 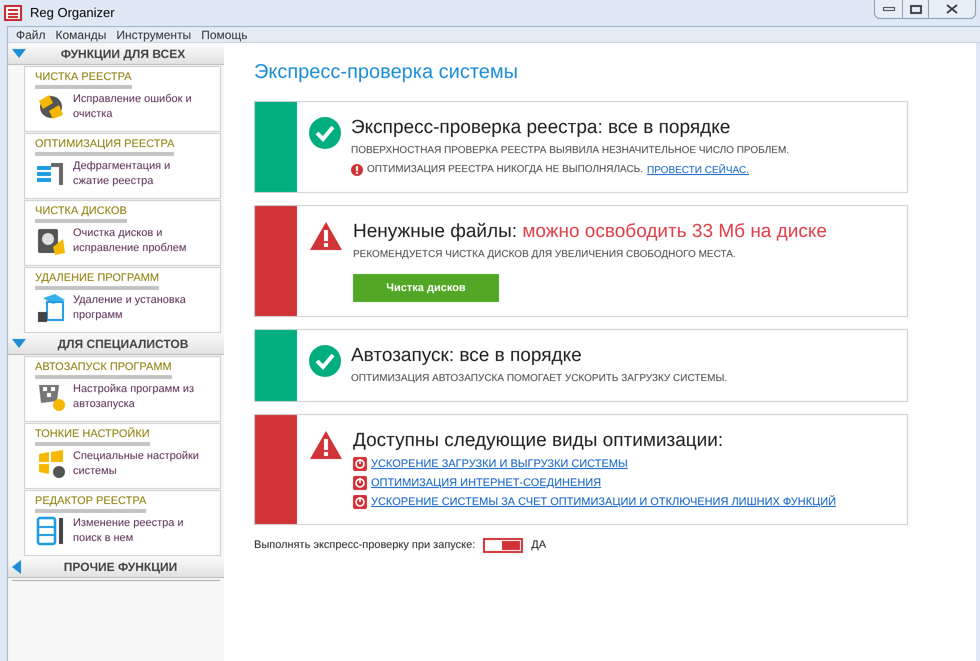 I want to click on function-card: ЧИСТКА ДИСКОВ Очистка дисков и исправление проблем, so click(x=122, y=233).